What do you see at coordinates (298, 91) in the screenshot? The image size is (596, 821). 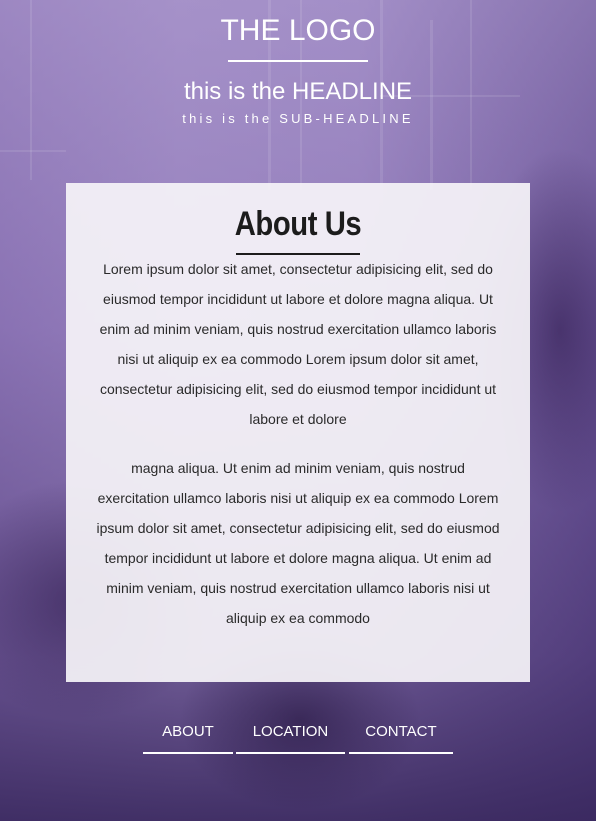 I see `headline: this is the HEADLINE` at bounding box center [298, 91].